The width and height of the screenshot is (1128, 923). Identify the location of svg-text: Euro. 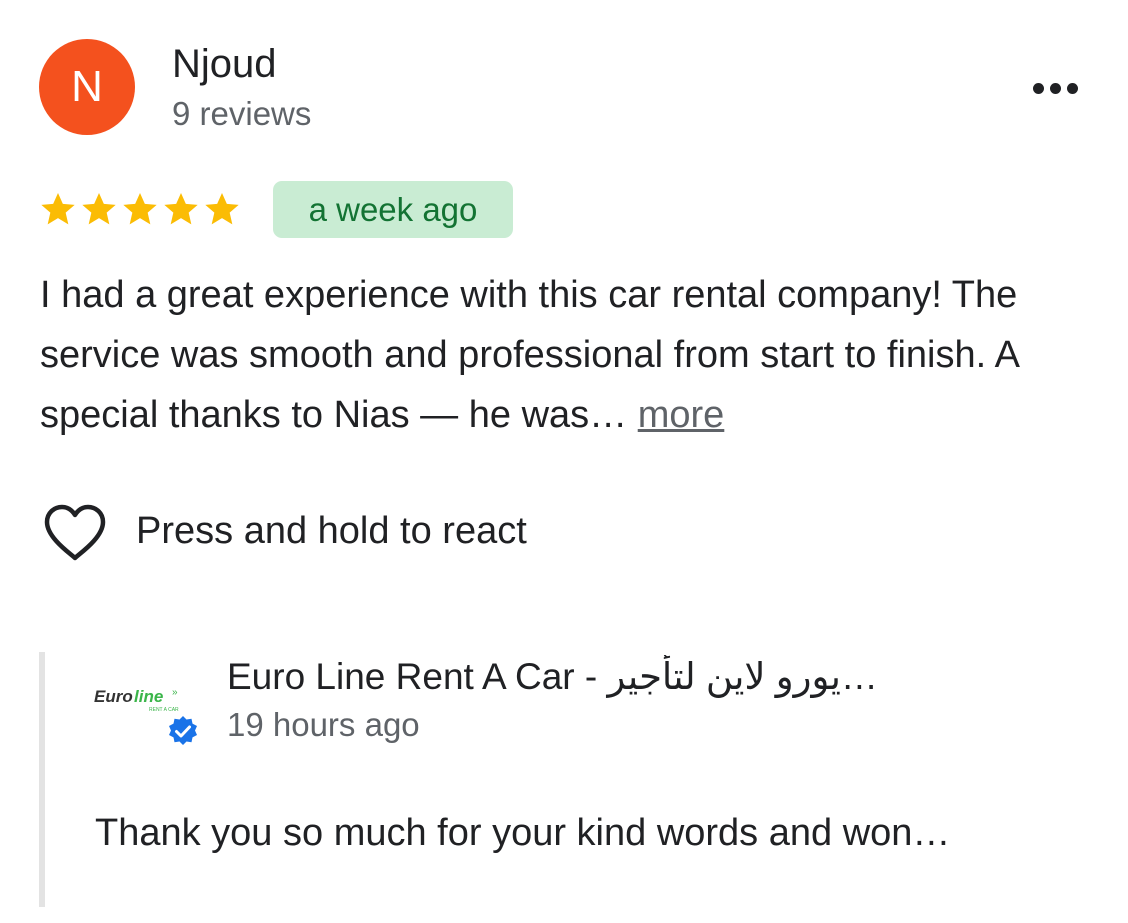
(113, 696).